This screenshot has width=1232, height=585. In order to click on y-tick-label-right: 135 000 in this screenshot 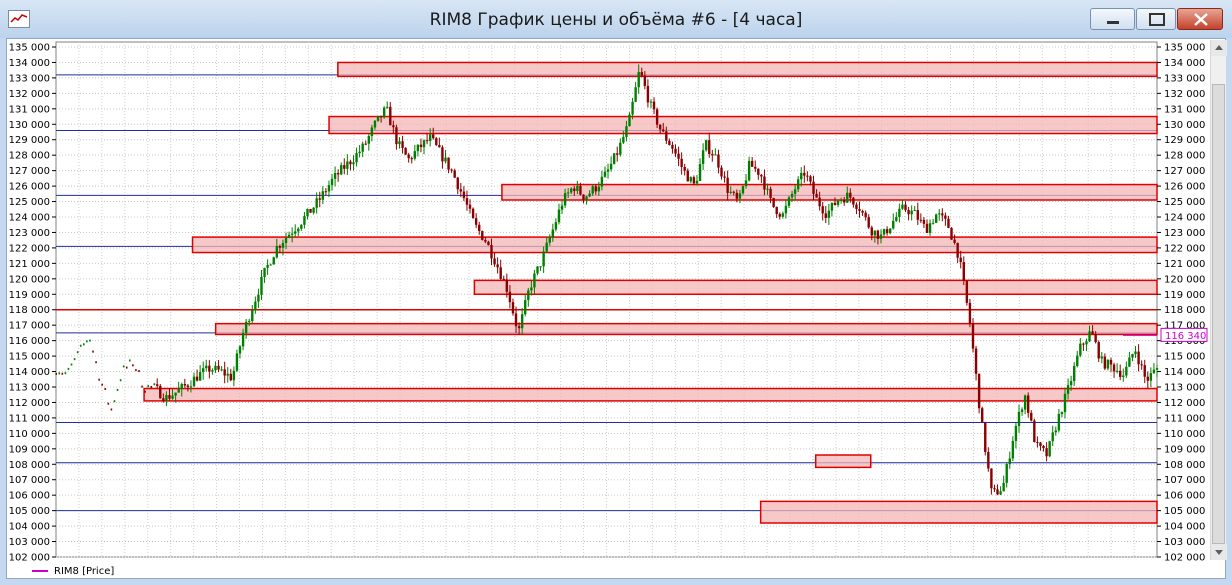, I will do `click(1184, 48)`.